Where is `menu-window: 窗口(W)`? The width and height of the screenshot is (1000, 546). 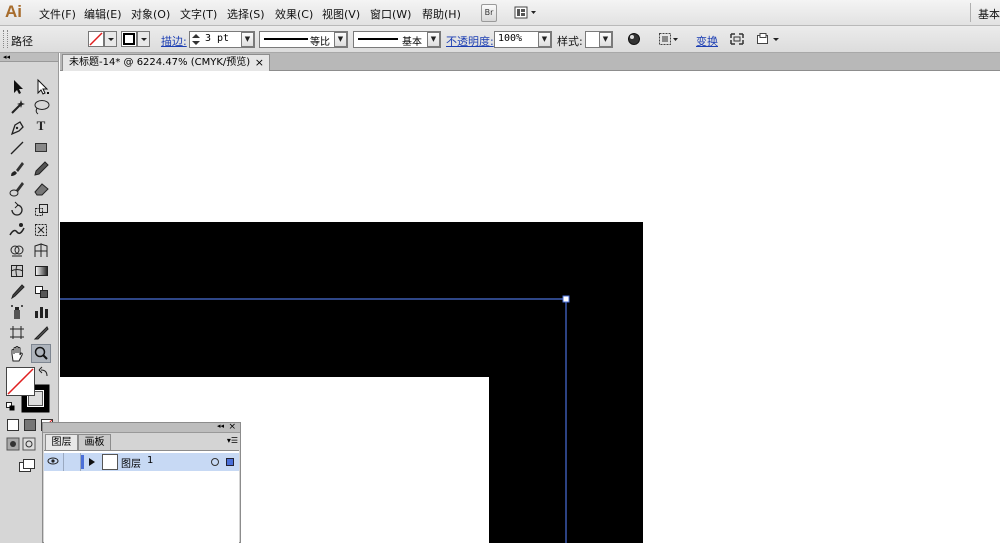
menu-window: 窗口(W) is located at coordinates (390, 14).